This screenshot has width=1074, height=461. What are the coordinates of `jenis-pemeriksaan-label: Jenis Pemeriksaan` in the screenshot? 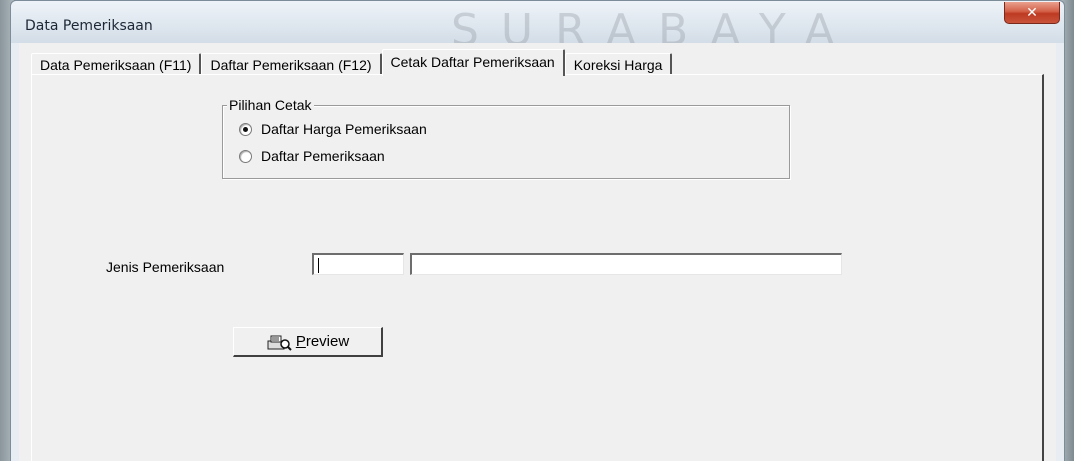 It's located at (165, 267).